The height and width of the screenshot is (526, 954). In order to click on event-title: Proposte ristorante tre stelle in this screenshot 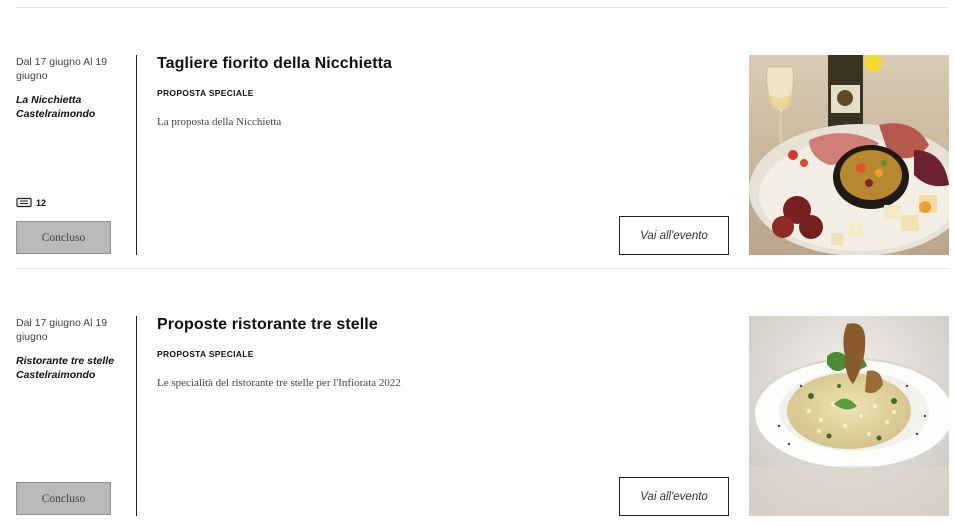, I will do `click(267, 325)`.